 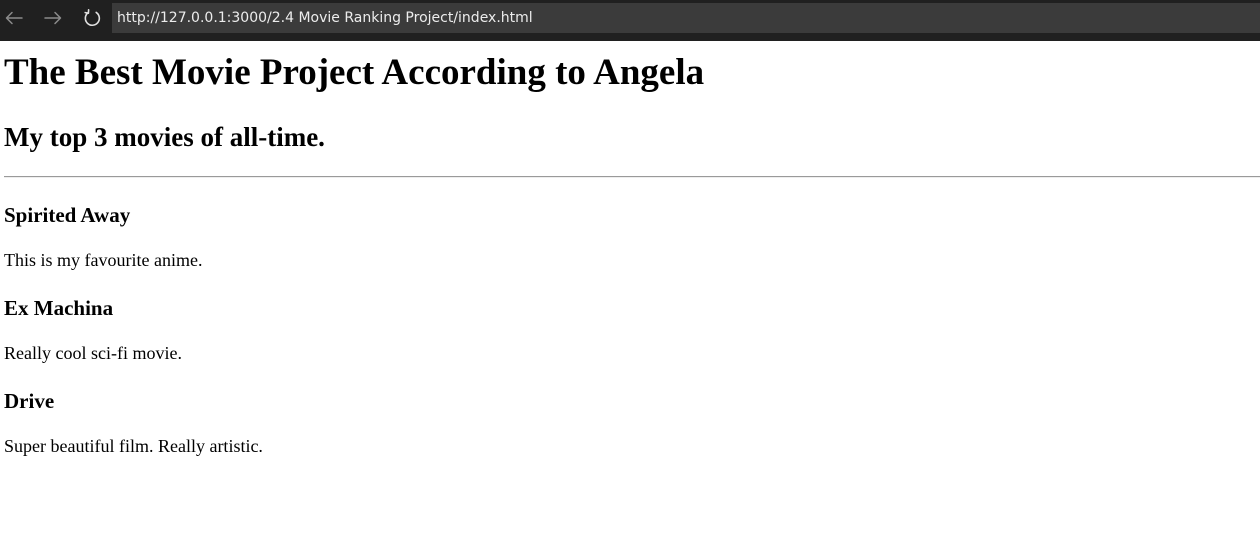 I want to click on arrow-right-icon, so click(x=53, y=18).